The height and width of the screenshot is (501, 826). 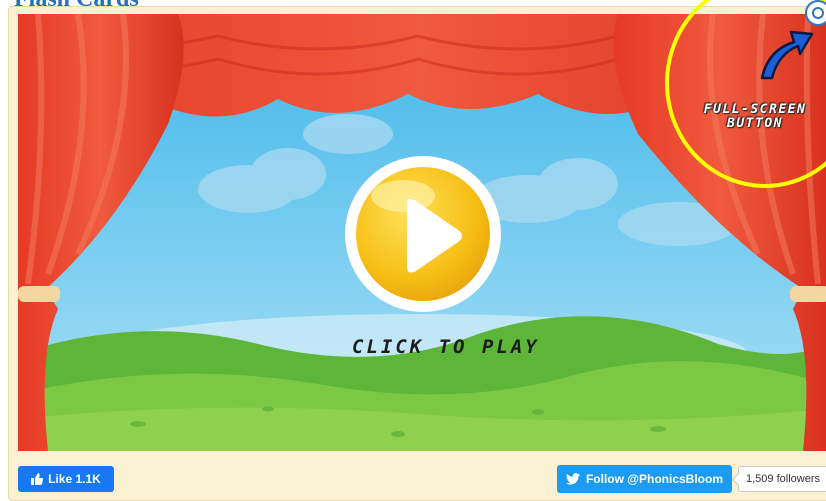 I want to click on left-tieback, so click(x=39, y=294).